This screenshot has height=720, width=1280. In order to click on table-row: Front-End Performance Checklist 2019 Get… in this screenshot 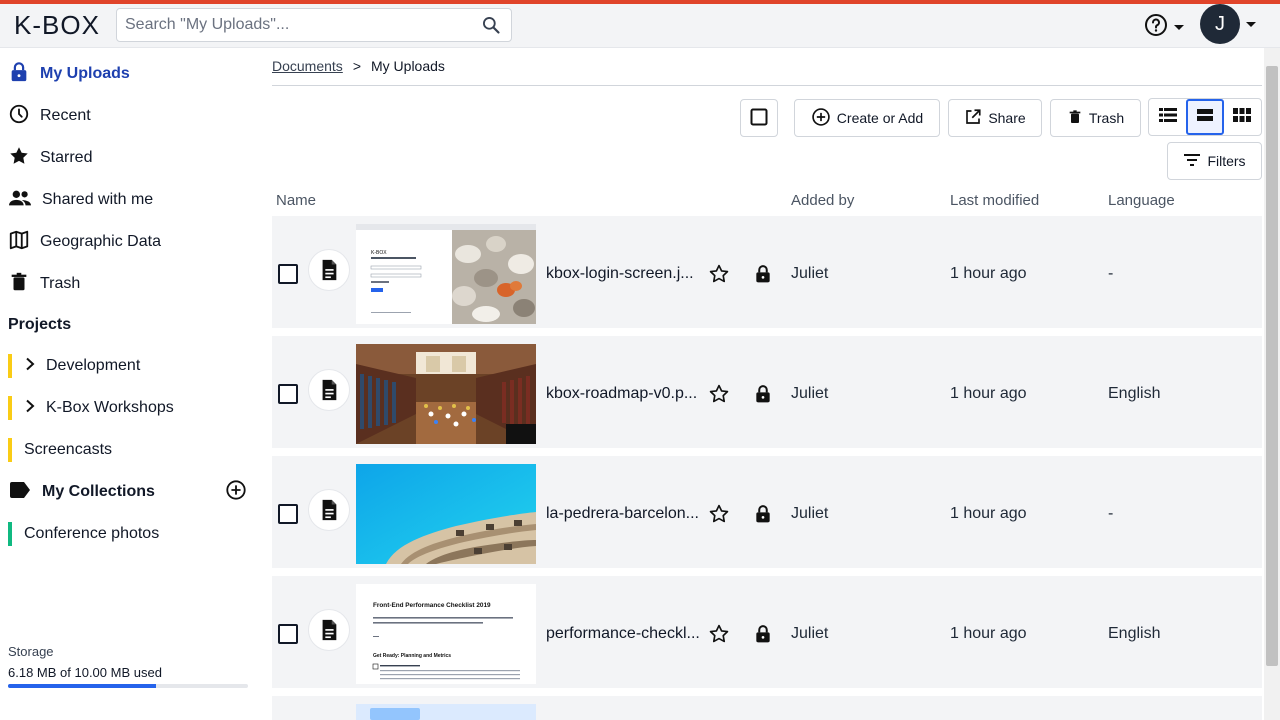, I will do `click(767, 632)`.